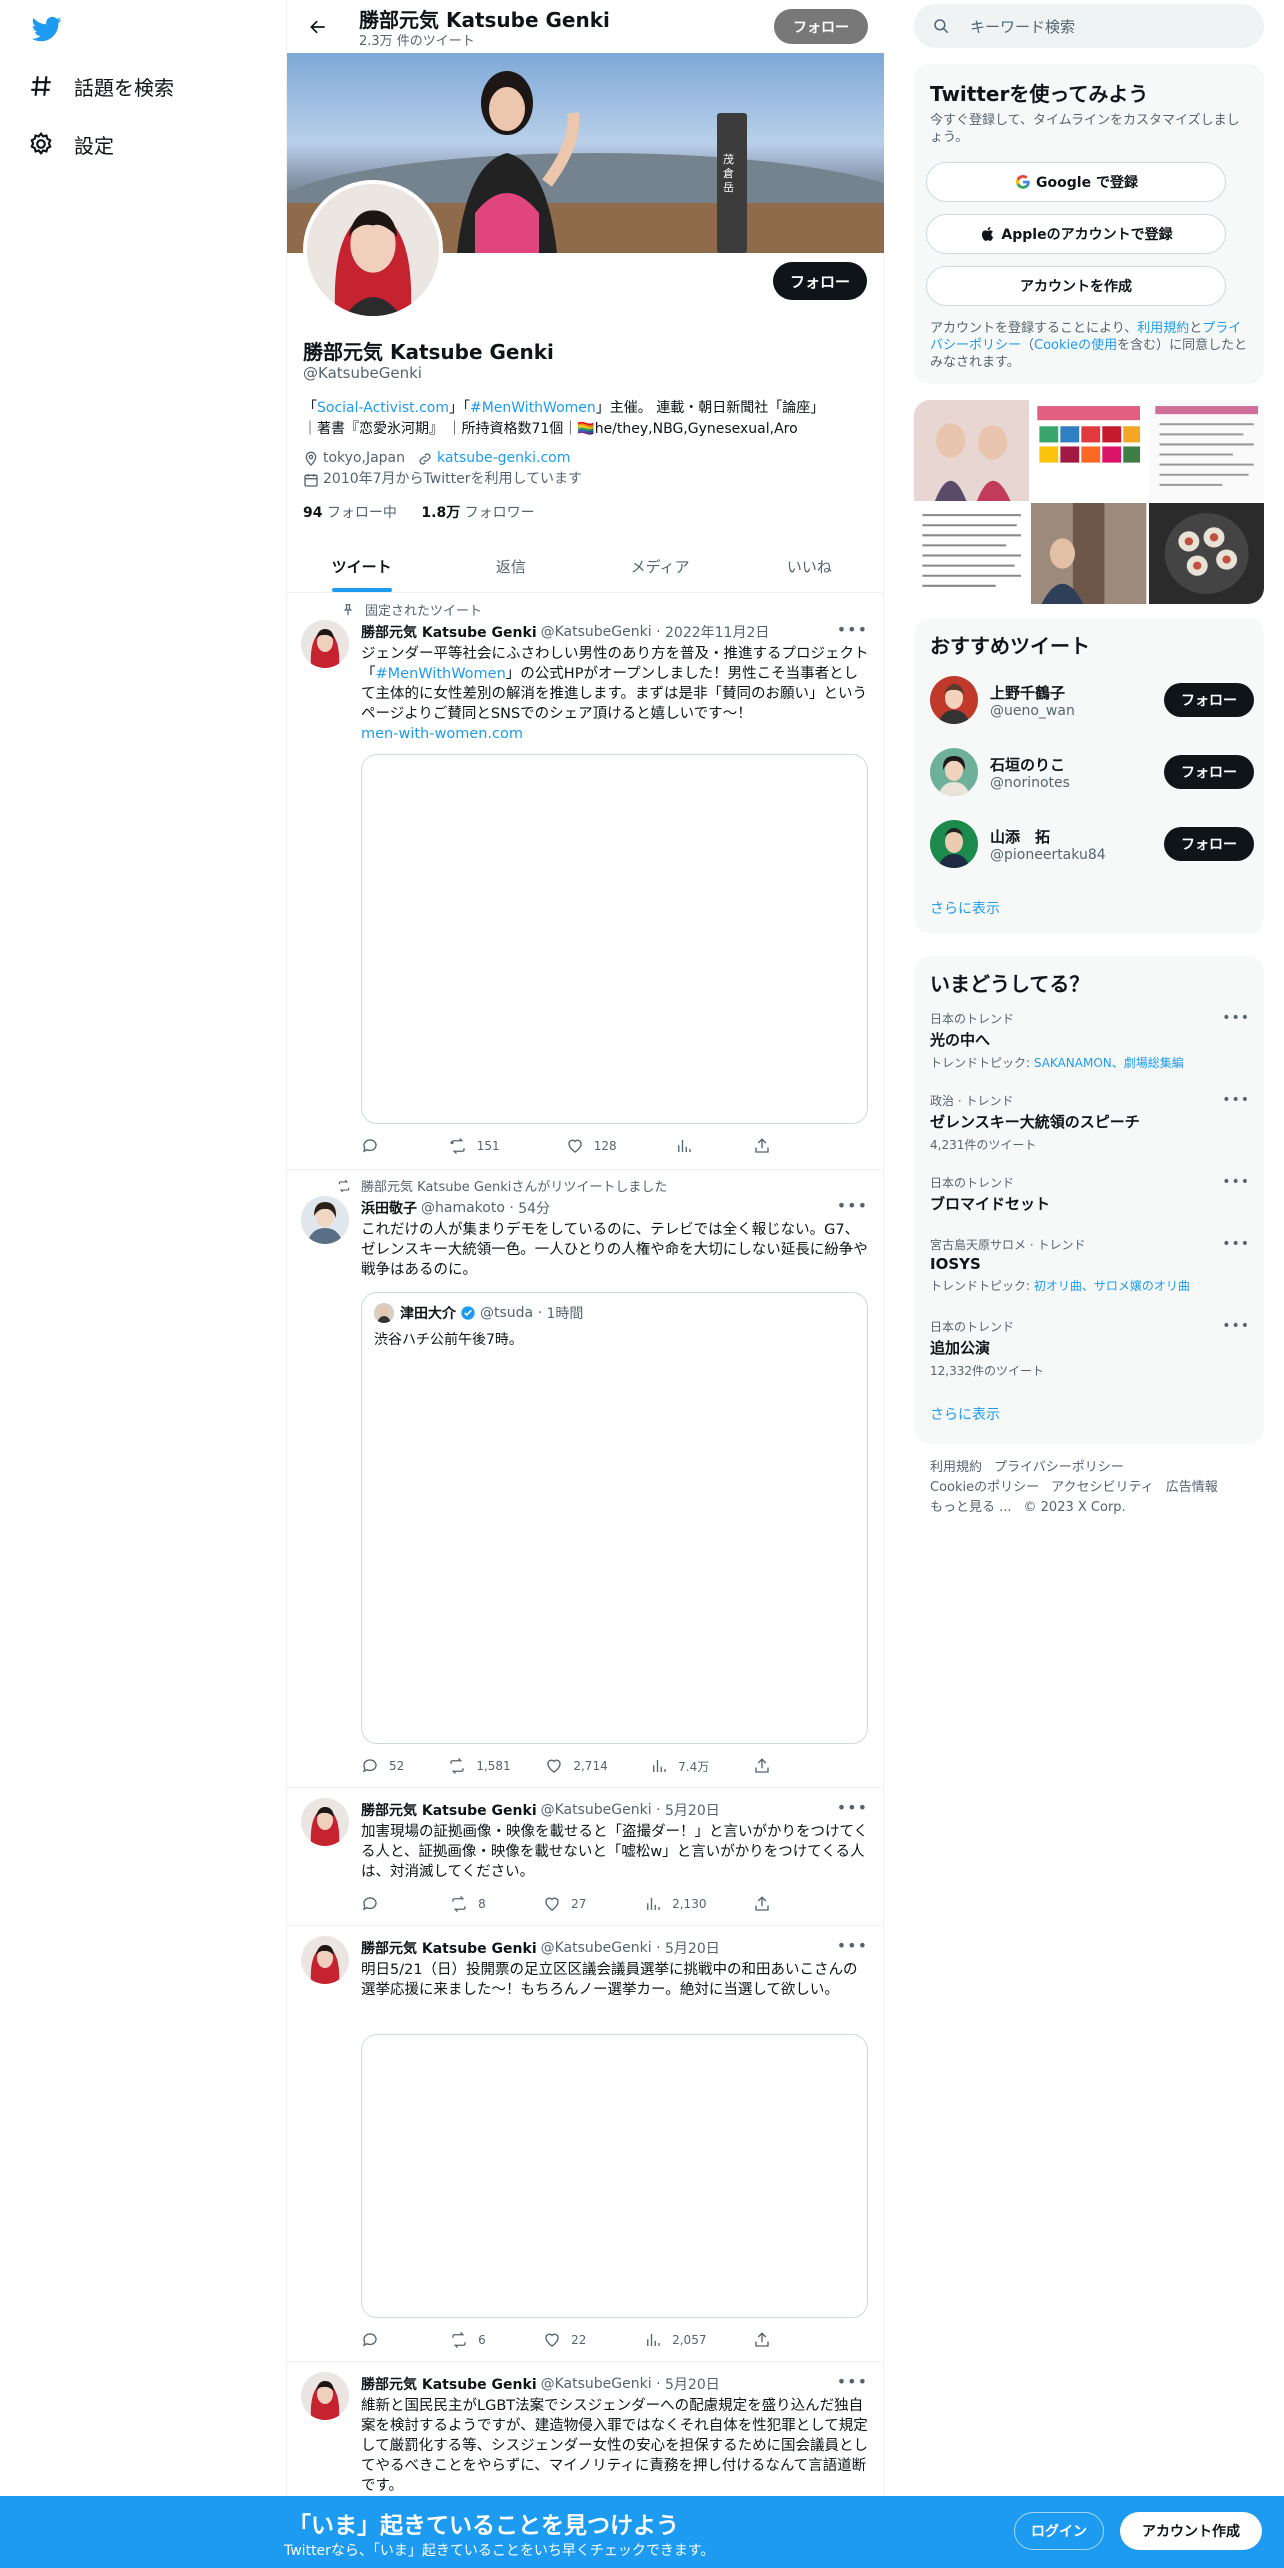 The width and height of the screenshot is (1284, 2568). I want to click on login-button: ログイン, so click(1059, 2531).